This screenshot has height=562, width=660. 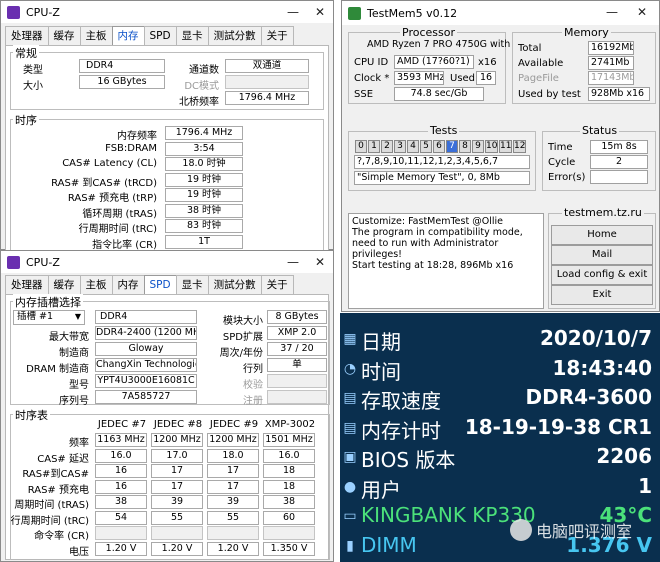 I want to click on channel-label: 通道数, so click(x=204, y=70).